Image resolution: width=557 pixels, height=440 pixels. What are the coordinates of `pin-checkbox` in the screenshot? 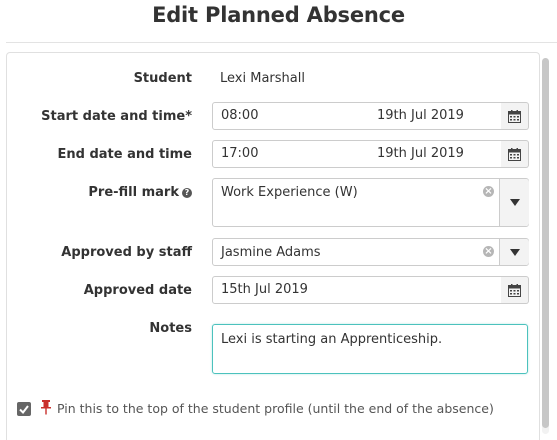 It's located at (24, 409).